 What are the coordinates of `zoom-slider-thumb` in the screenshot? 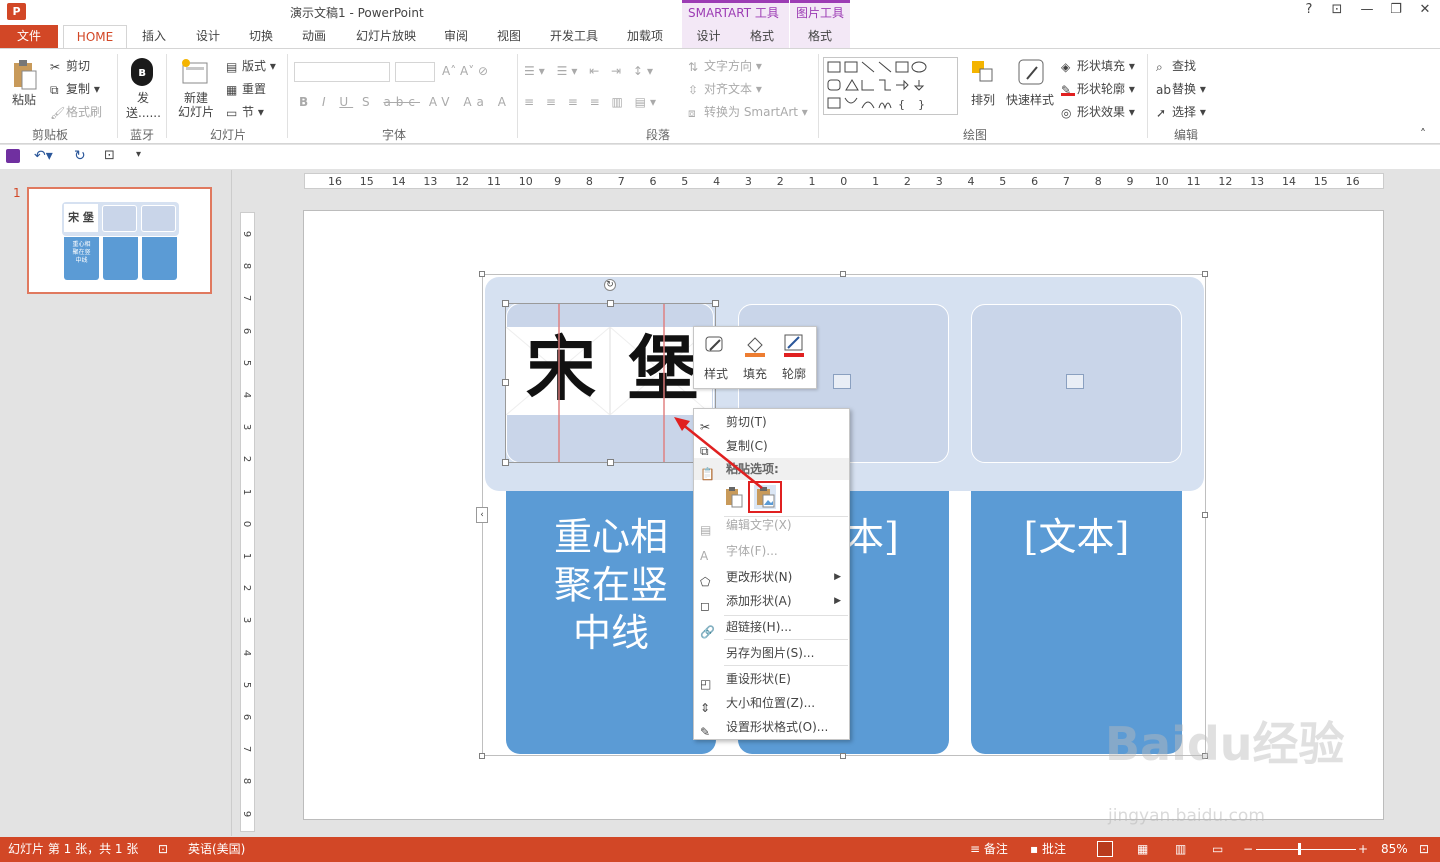 It's located at (1299, 849).